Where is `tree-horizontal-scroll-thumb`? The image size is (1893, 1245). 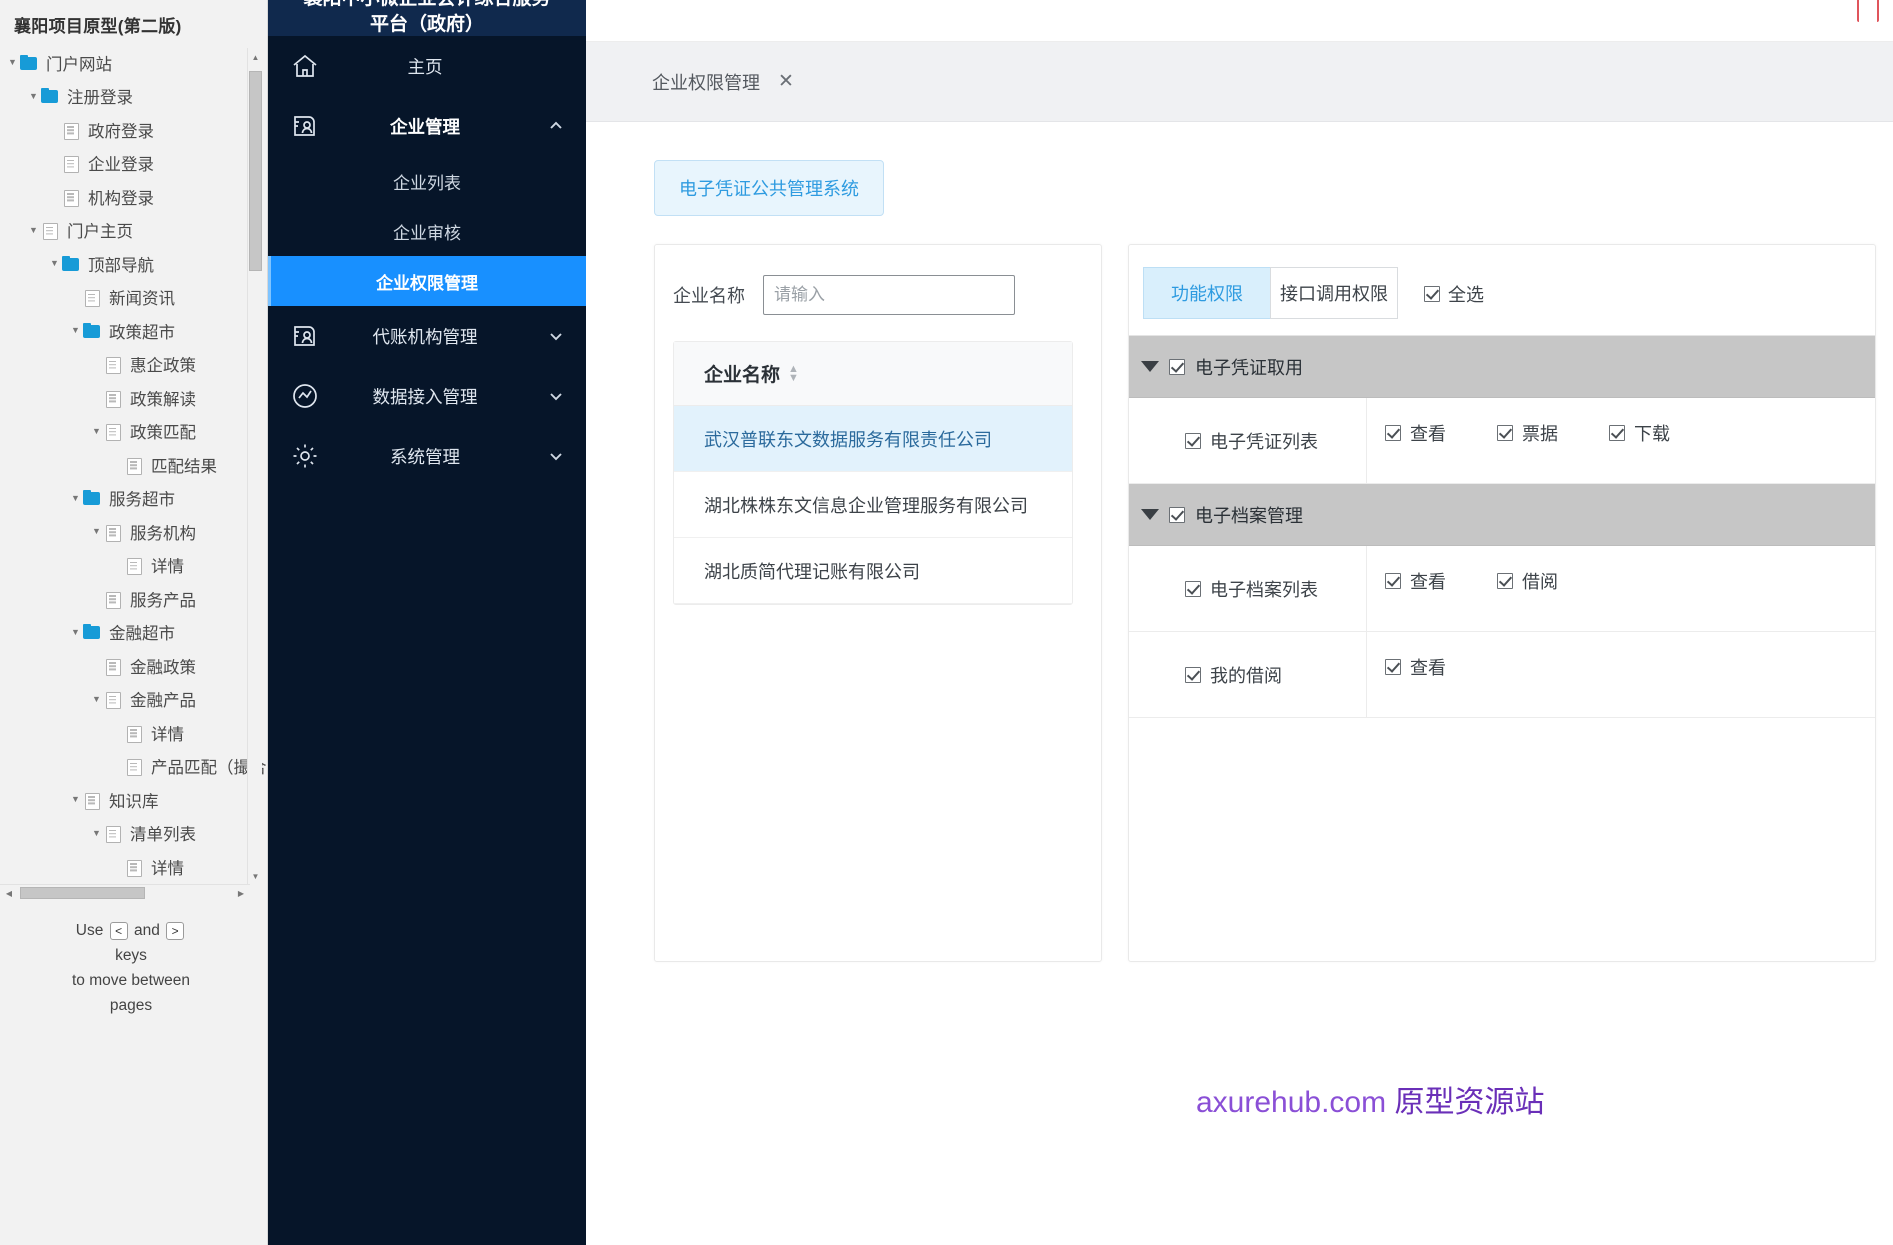
tree-horizontal-scroll-thumb is located at coordinates (82, 893).